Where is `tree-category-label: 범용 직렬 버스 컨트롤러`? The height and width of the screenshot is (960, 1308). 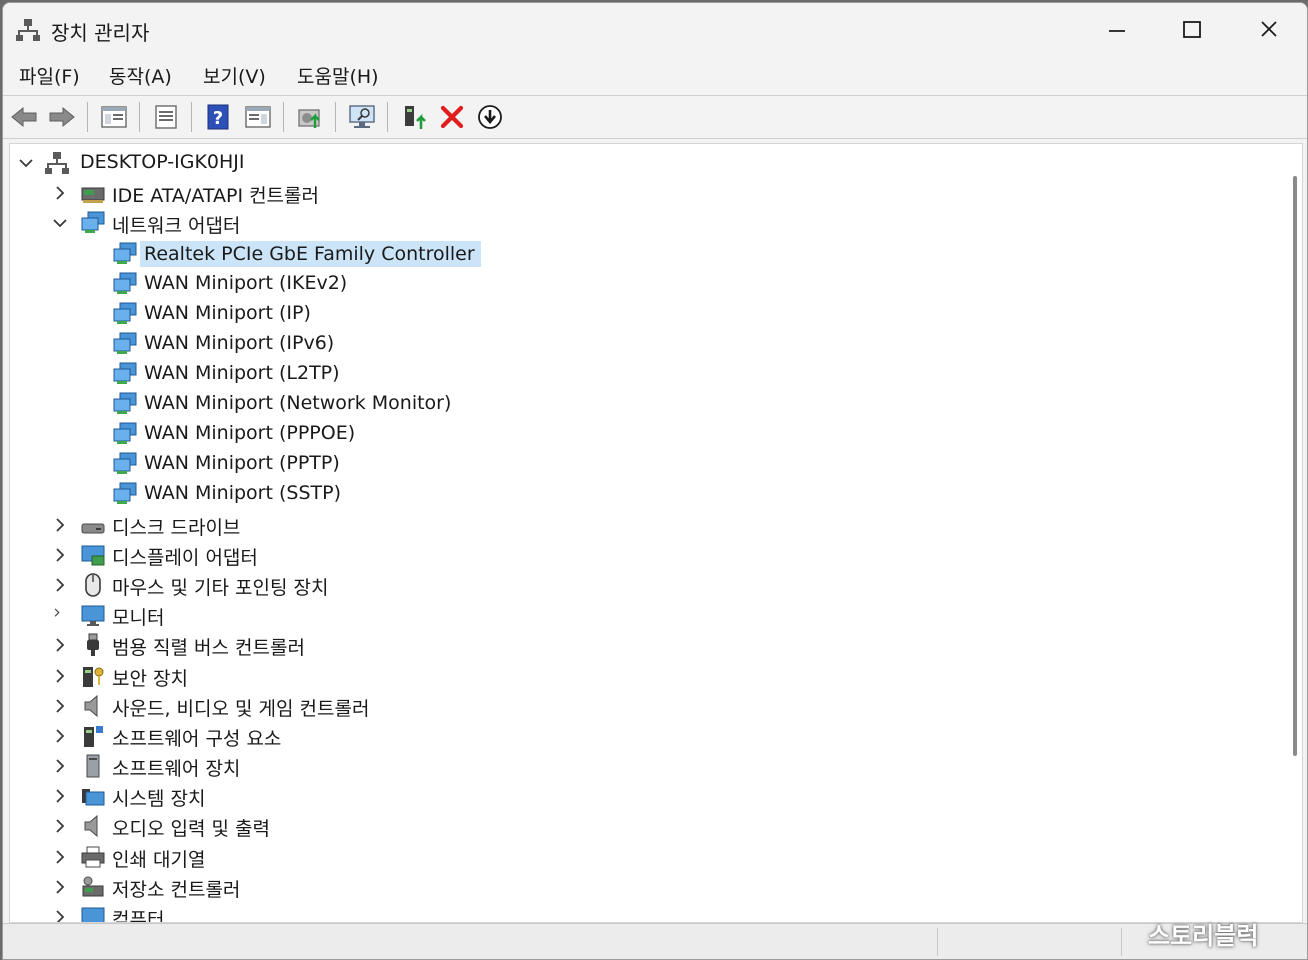 tree-category-label: 범용 직렬 버스 컨트롤러 is located at coordinates (208, 648).